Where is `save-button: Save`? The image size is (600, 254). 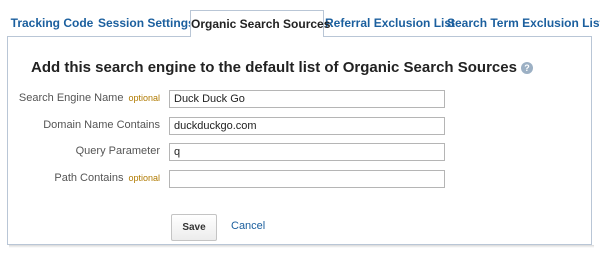
save-button: Save is located at coordinates (194, 227).